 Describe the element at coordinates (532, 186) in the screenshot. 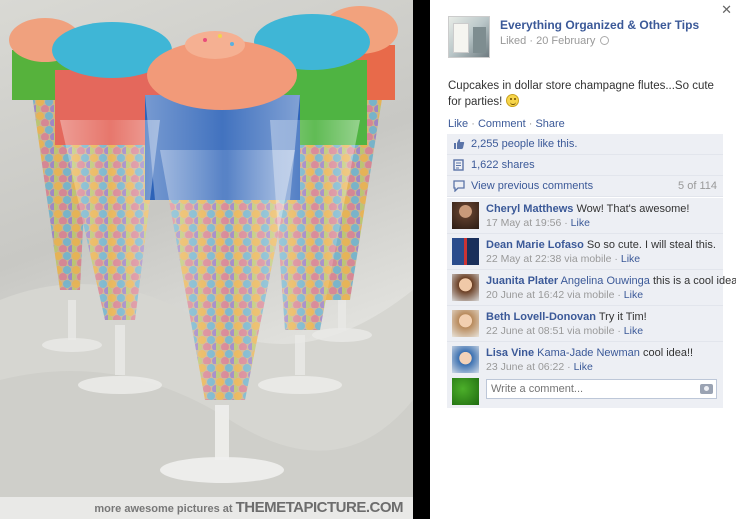

I see `view-previous-comments-link: View previous comments` at that location.